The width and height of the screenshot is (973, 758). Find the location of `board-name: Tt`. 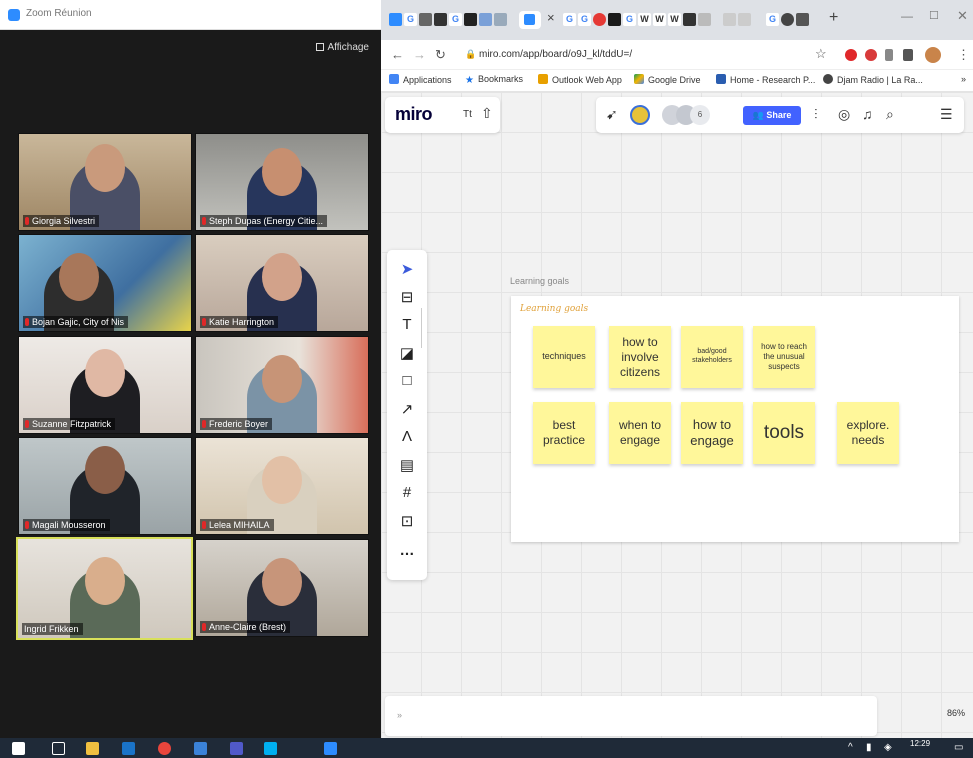

board-name: Tt is located at coordinates (467, 114).